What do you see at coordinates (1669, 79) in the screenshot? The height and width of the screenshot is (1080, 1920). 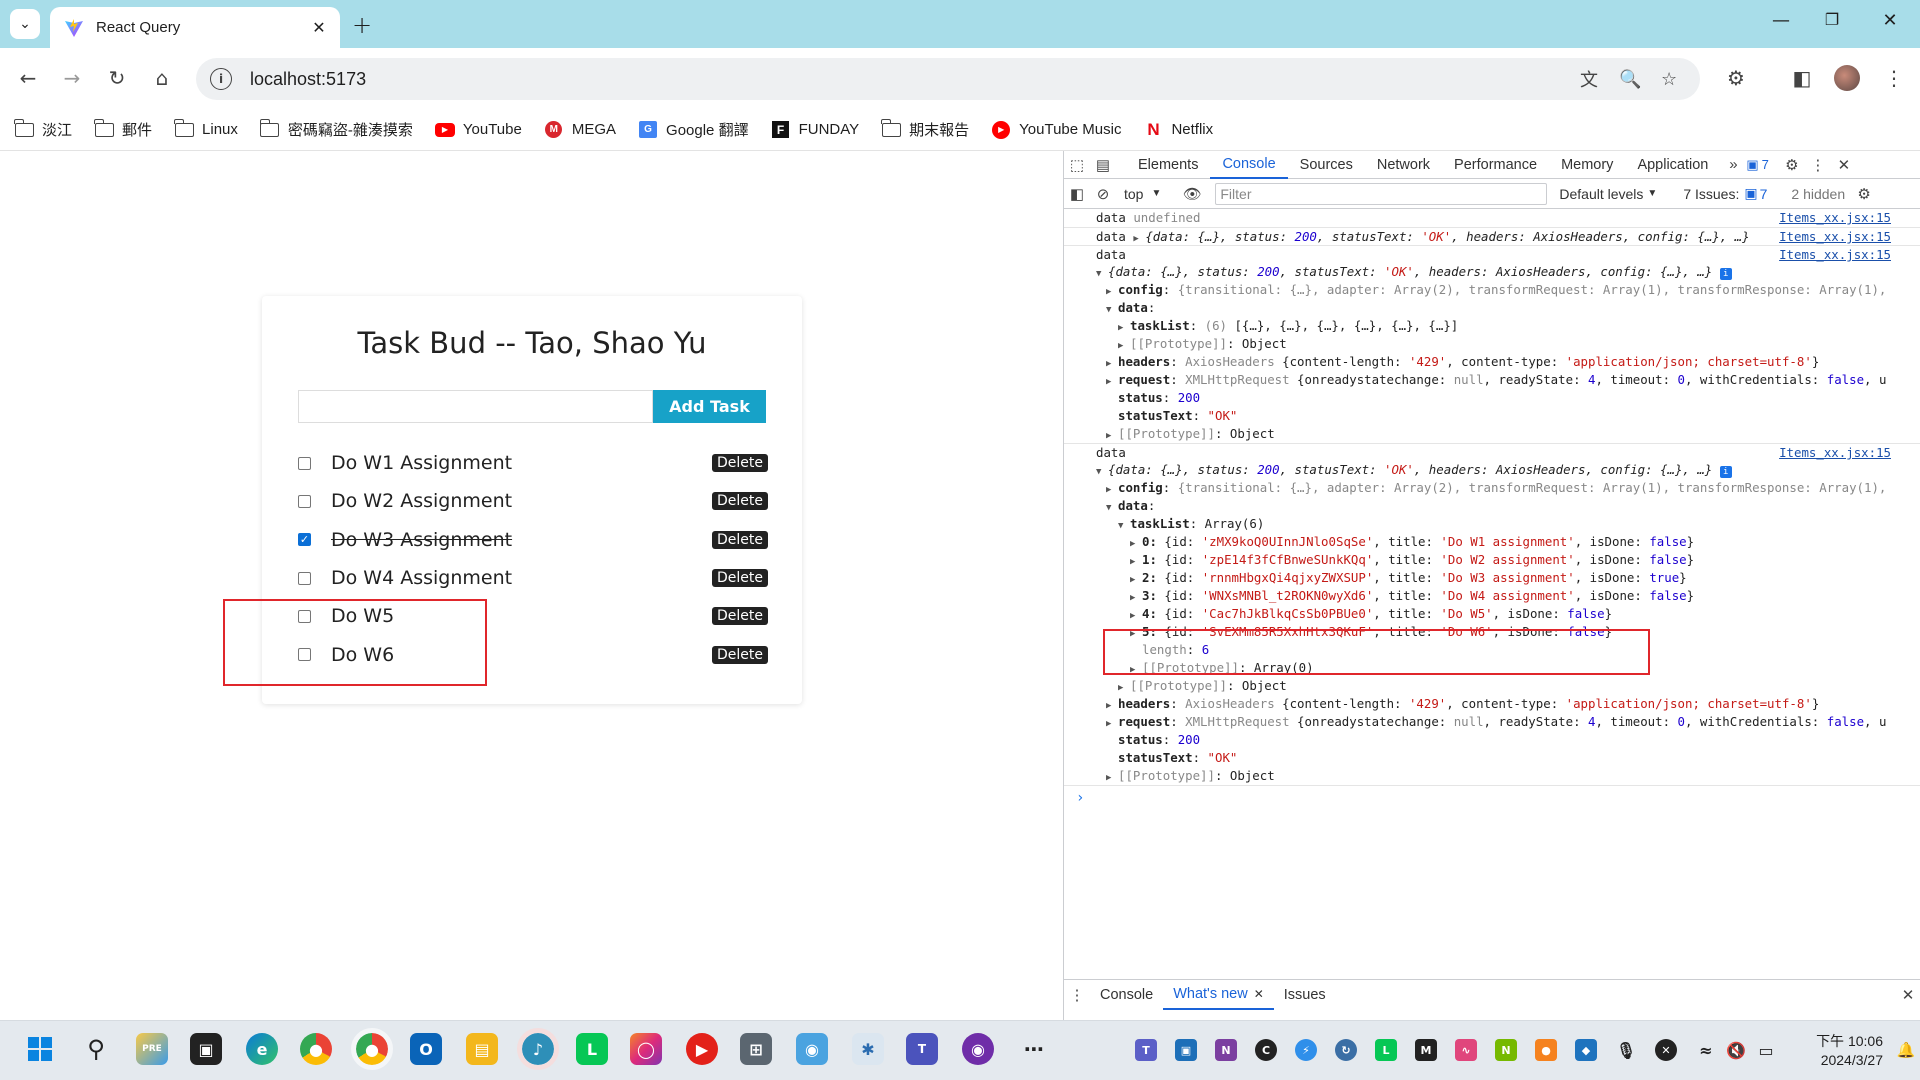 I see `bookmark-star-icon: ☆` at bounding box center [1669, 79].